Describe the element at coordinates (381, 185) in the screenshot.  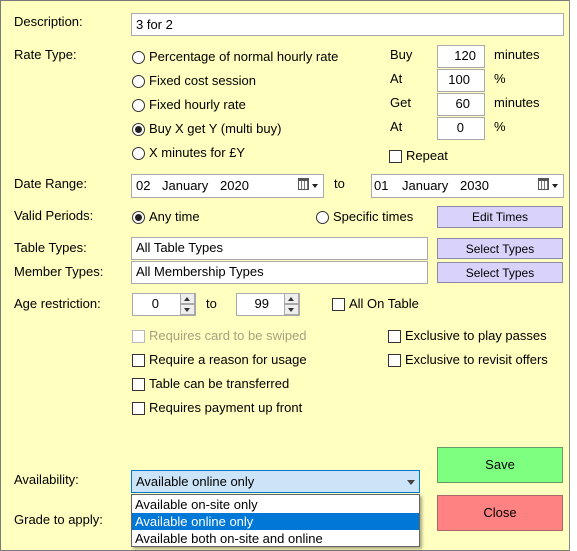
I see `date-to-day: 01` at that location.